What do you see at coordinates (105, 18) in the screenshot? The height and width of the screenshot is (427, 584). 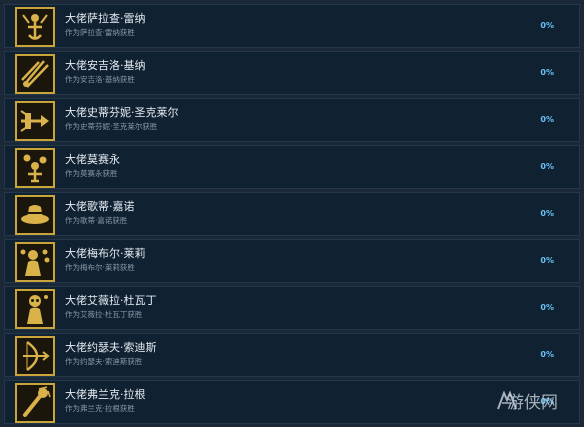 I see `achievement-title: 大佬萨拉查·雷纳` at bounding box center [105, 18].